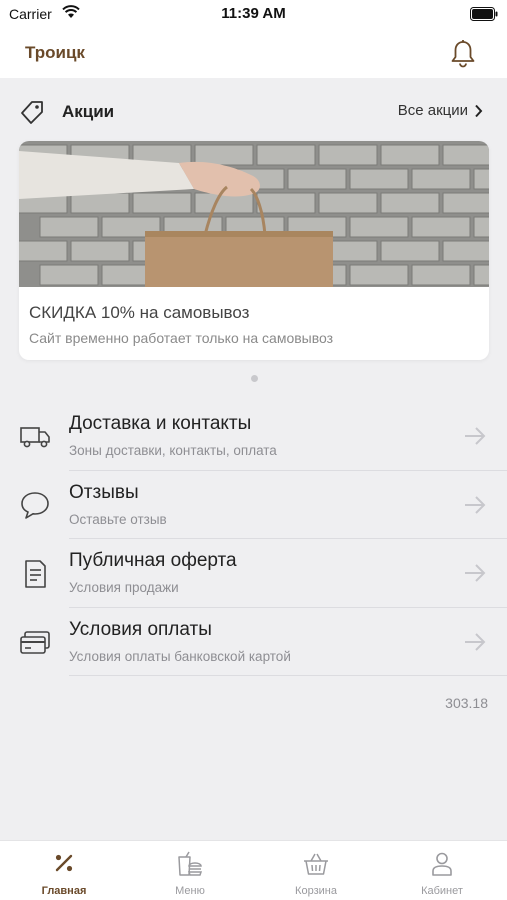 Image resolution: width=507 pixels, height=900 pixels. I want to click on app-header: Троицк, so click(253, 54).